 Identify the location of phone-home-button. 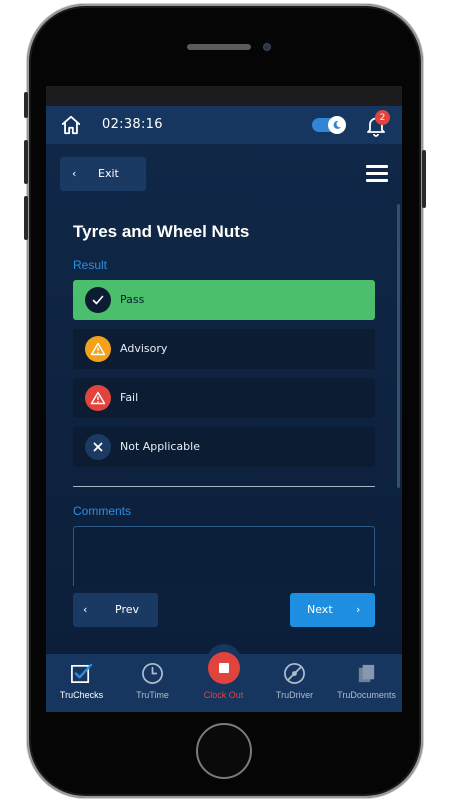
(224, 751).